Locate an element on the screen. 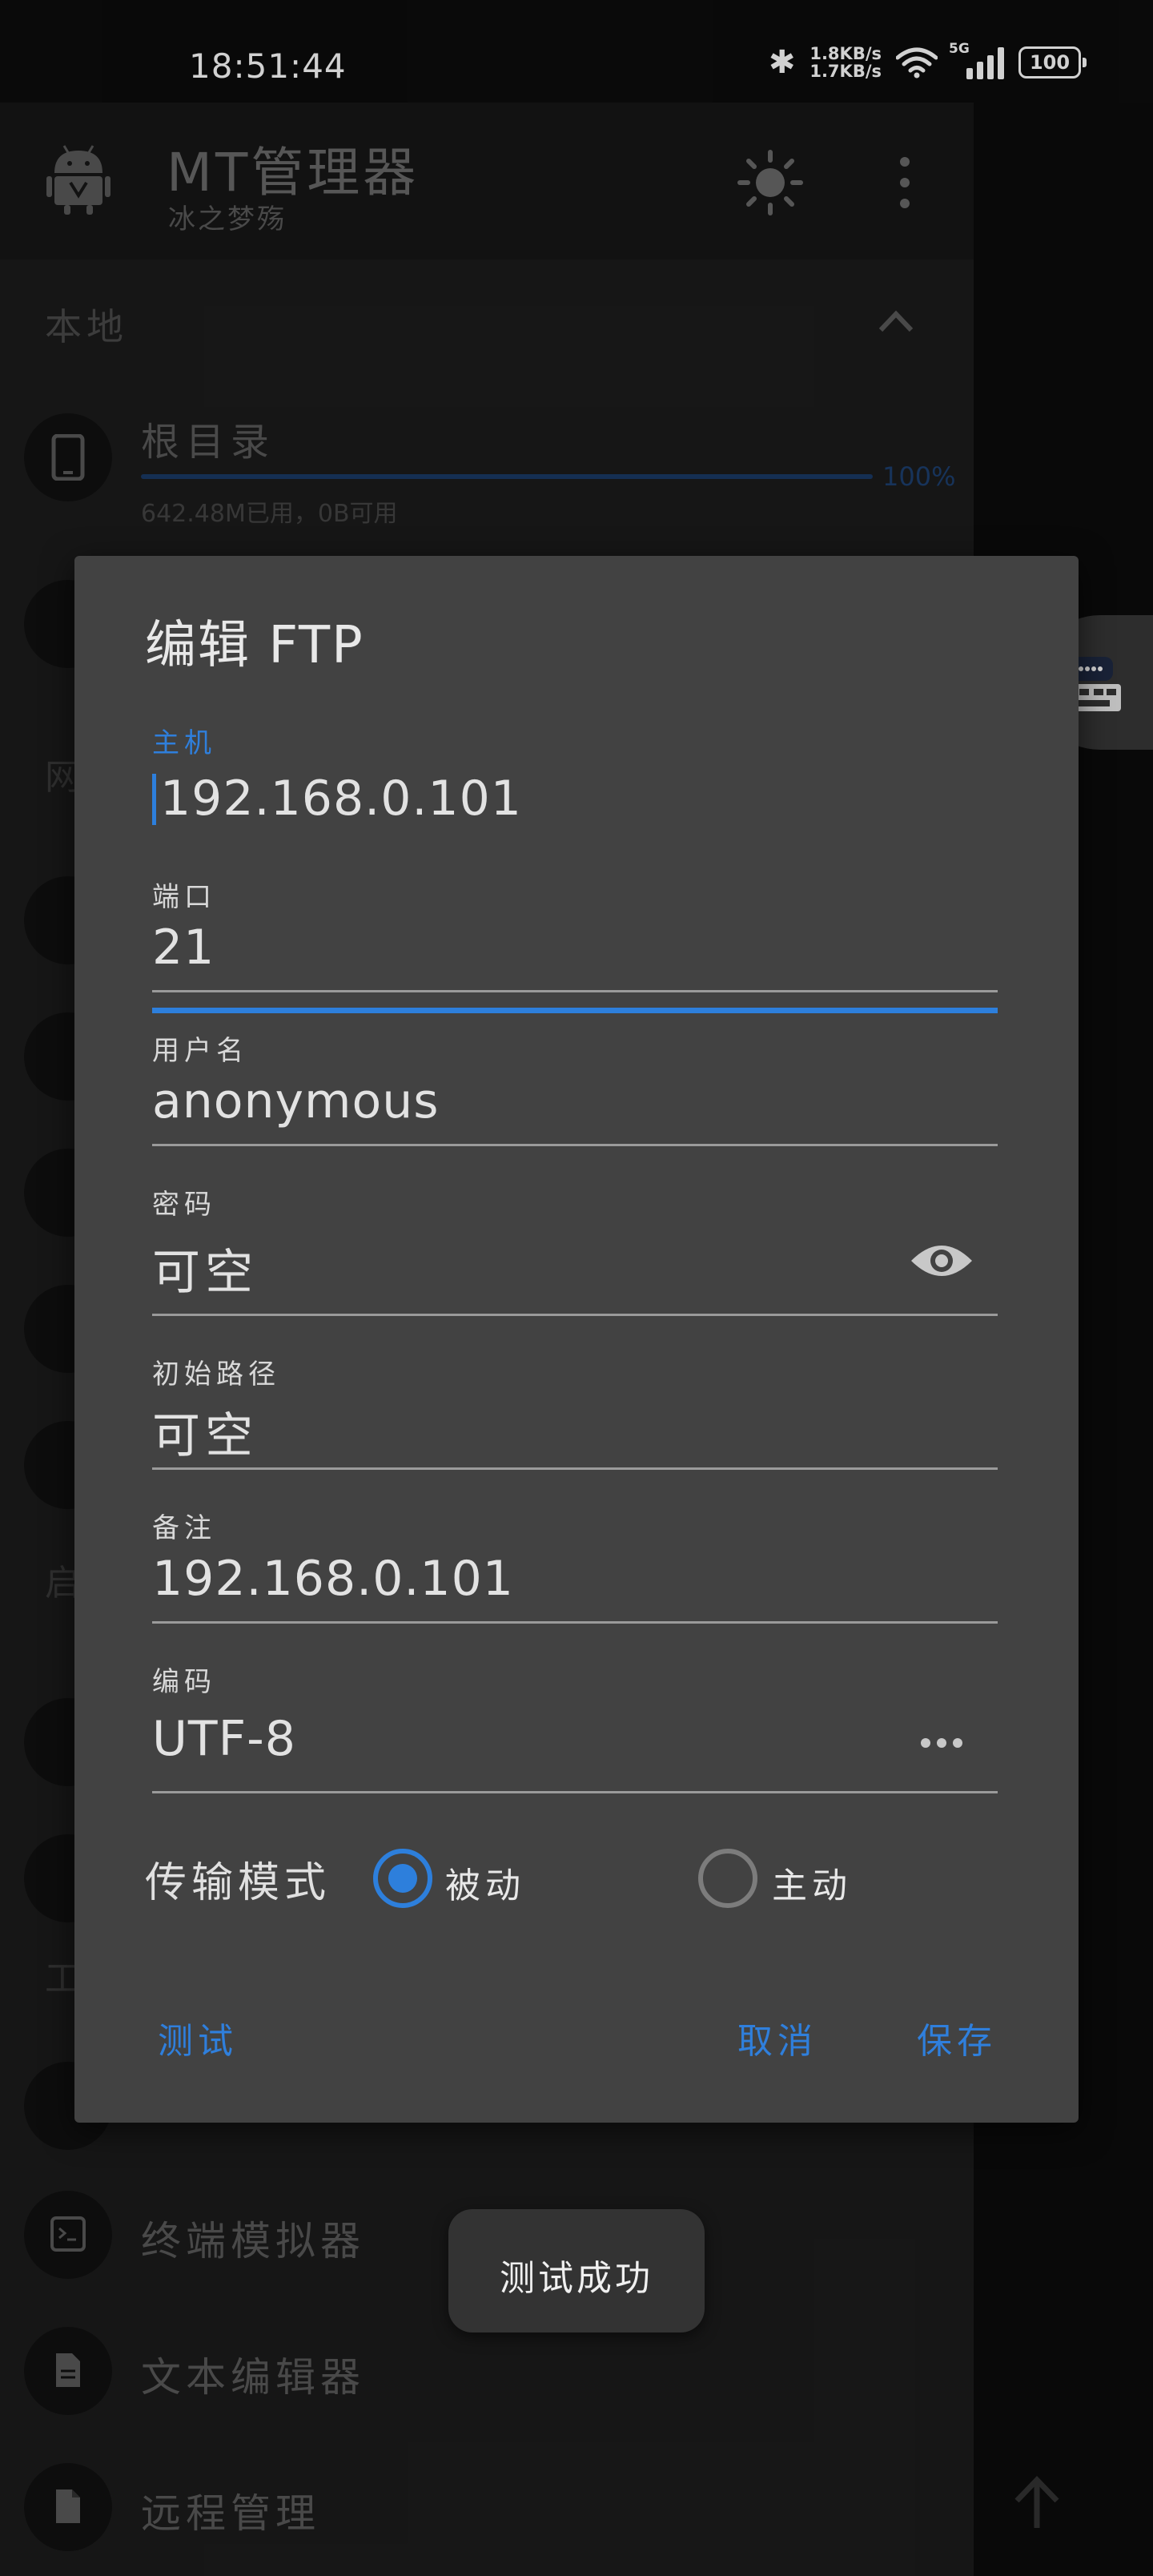  active-mode-radio is located at coordinates (728, 1878).